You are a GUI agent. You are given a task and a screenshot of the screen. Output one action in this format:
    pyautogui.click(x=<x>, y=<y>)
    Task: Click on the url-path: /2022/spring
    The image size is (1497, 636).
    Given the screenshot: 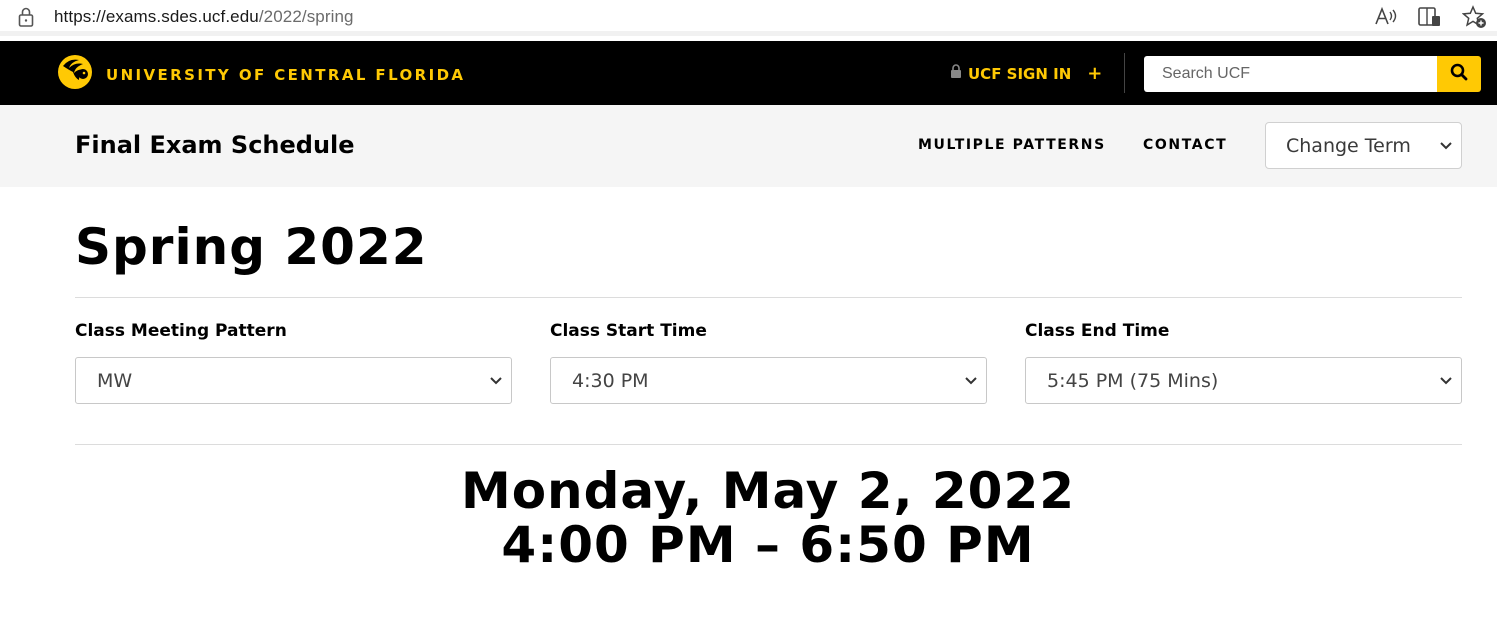 What is the action you would take?
    pyautogui.click(x=306, y=16)
    